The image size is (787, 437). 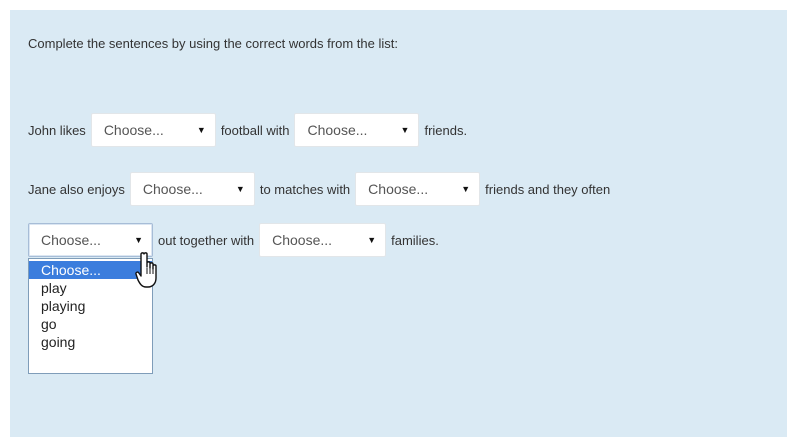 I want to click on sentence-2-text-1: Jane also enjoys, so click(x=76, y=189).